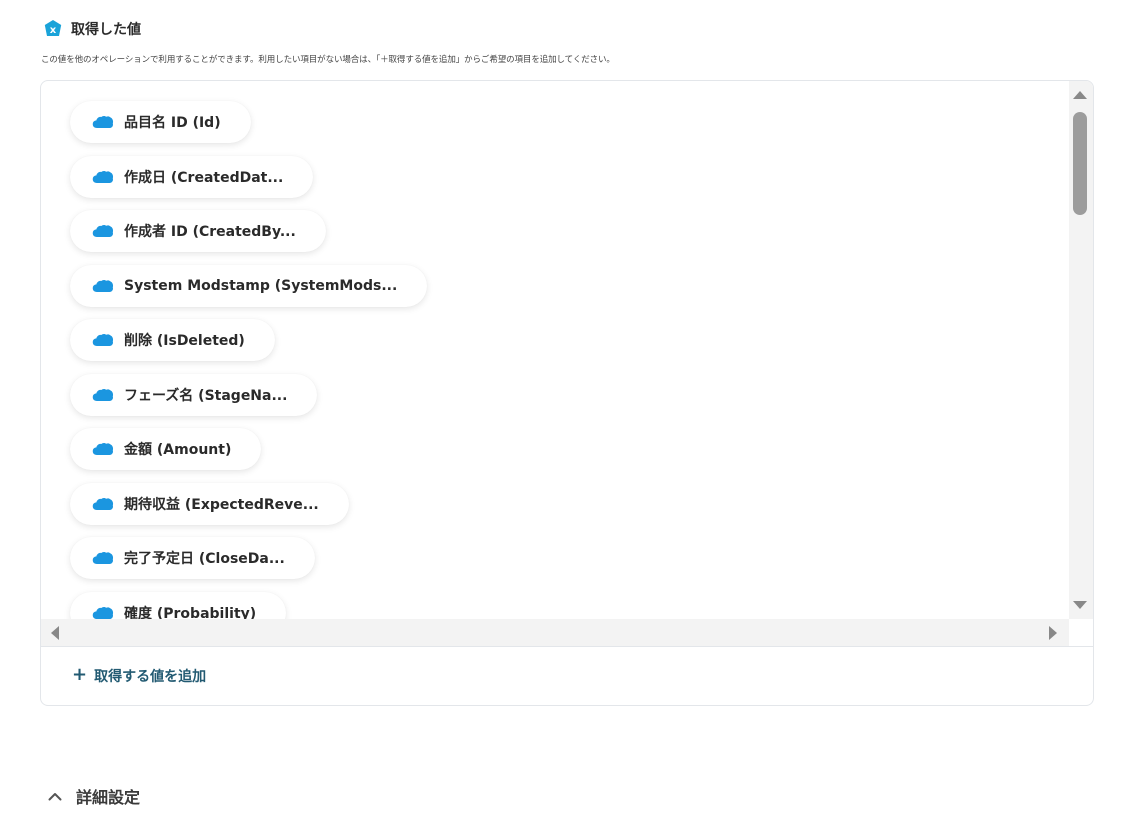 The image size is (1123, 831). I want to click on chevron-up-icon, so click(55, 796).